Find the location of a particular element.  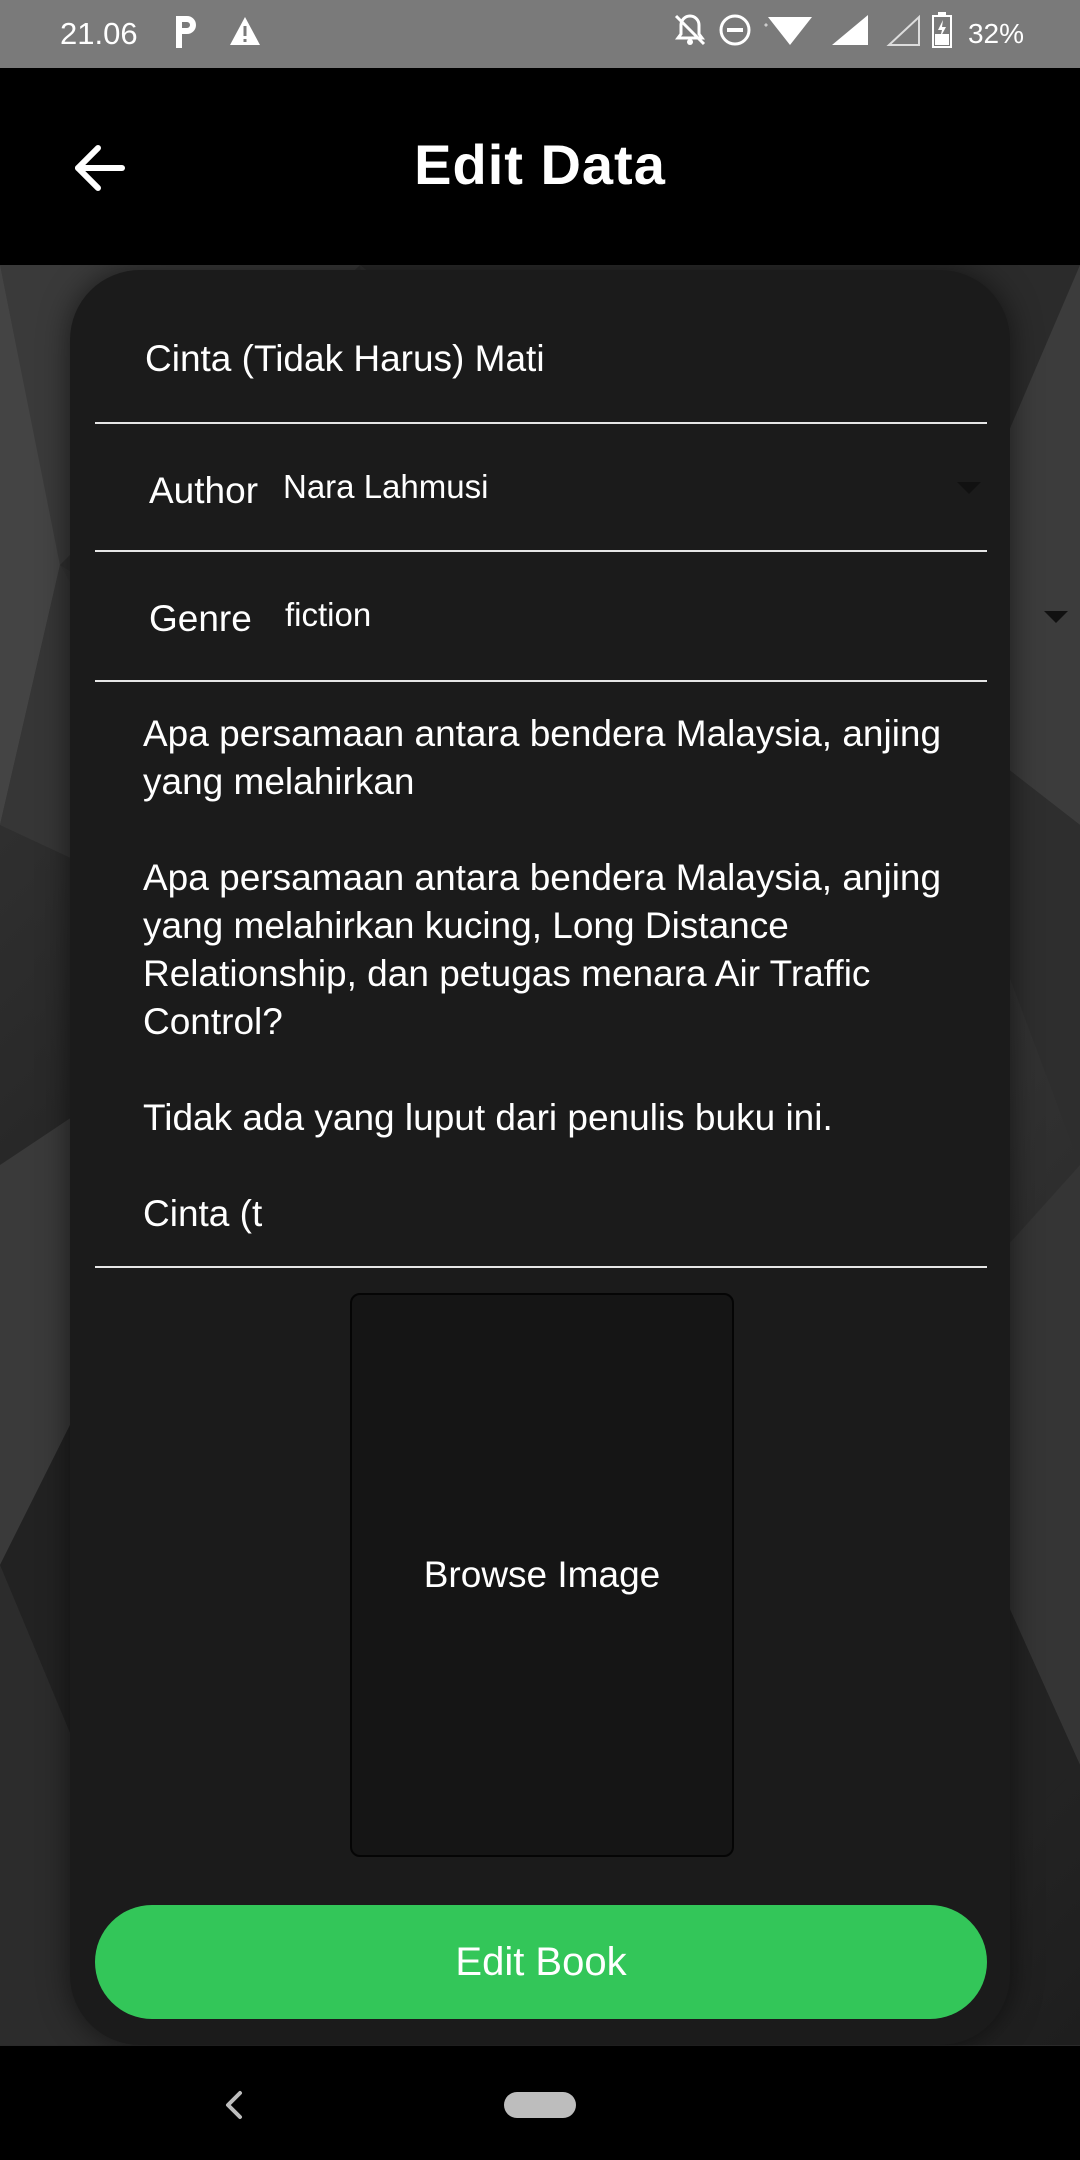

do-not-disturb-icon is located at coordinates (735, 34).